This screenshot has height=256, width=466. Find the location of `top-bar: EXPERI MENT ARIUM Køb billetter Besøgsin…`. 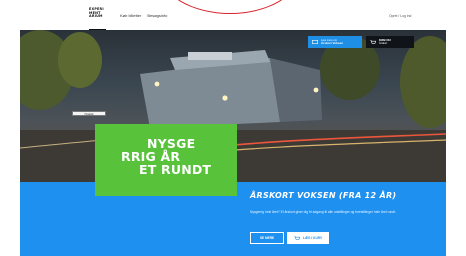

top-bar: EXPERI MENT ARIUM Køb billetter Besøgsin… is located at coordinates (233, 15).